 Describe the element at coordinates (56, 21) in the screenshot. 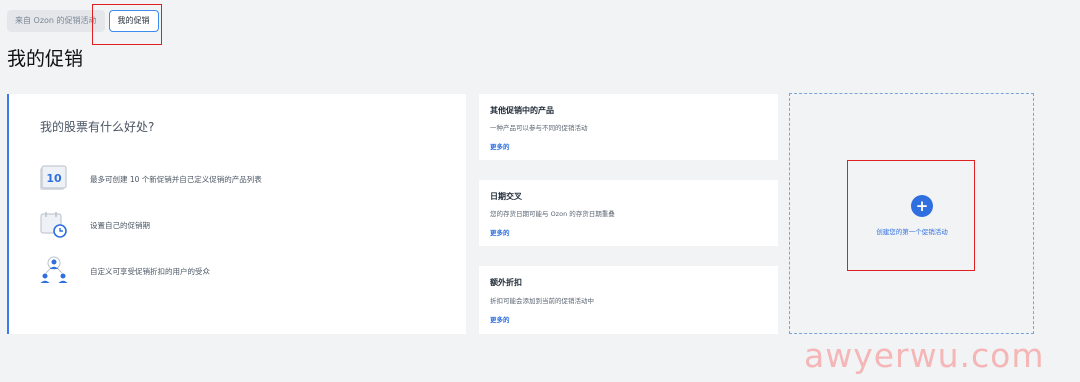

I see `tab-ozon-promotions: 来自 Ozon 的促销活动` at that location.